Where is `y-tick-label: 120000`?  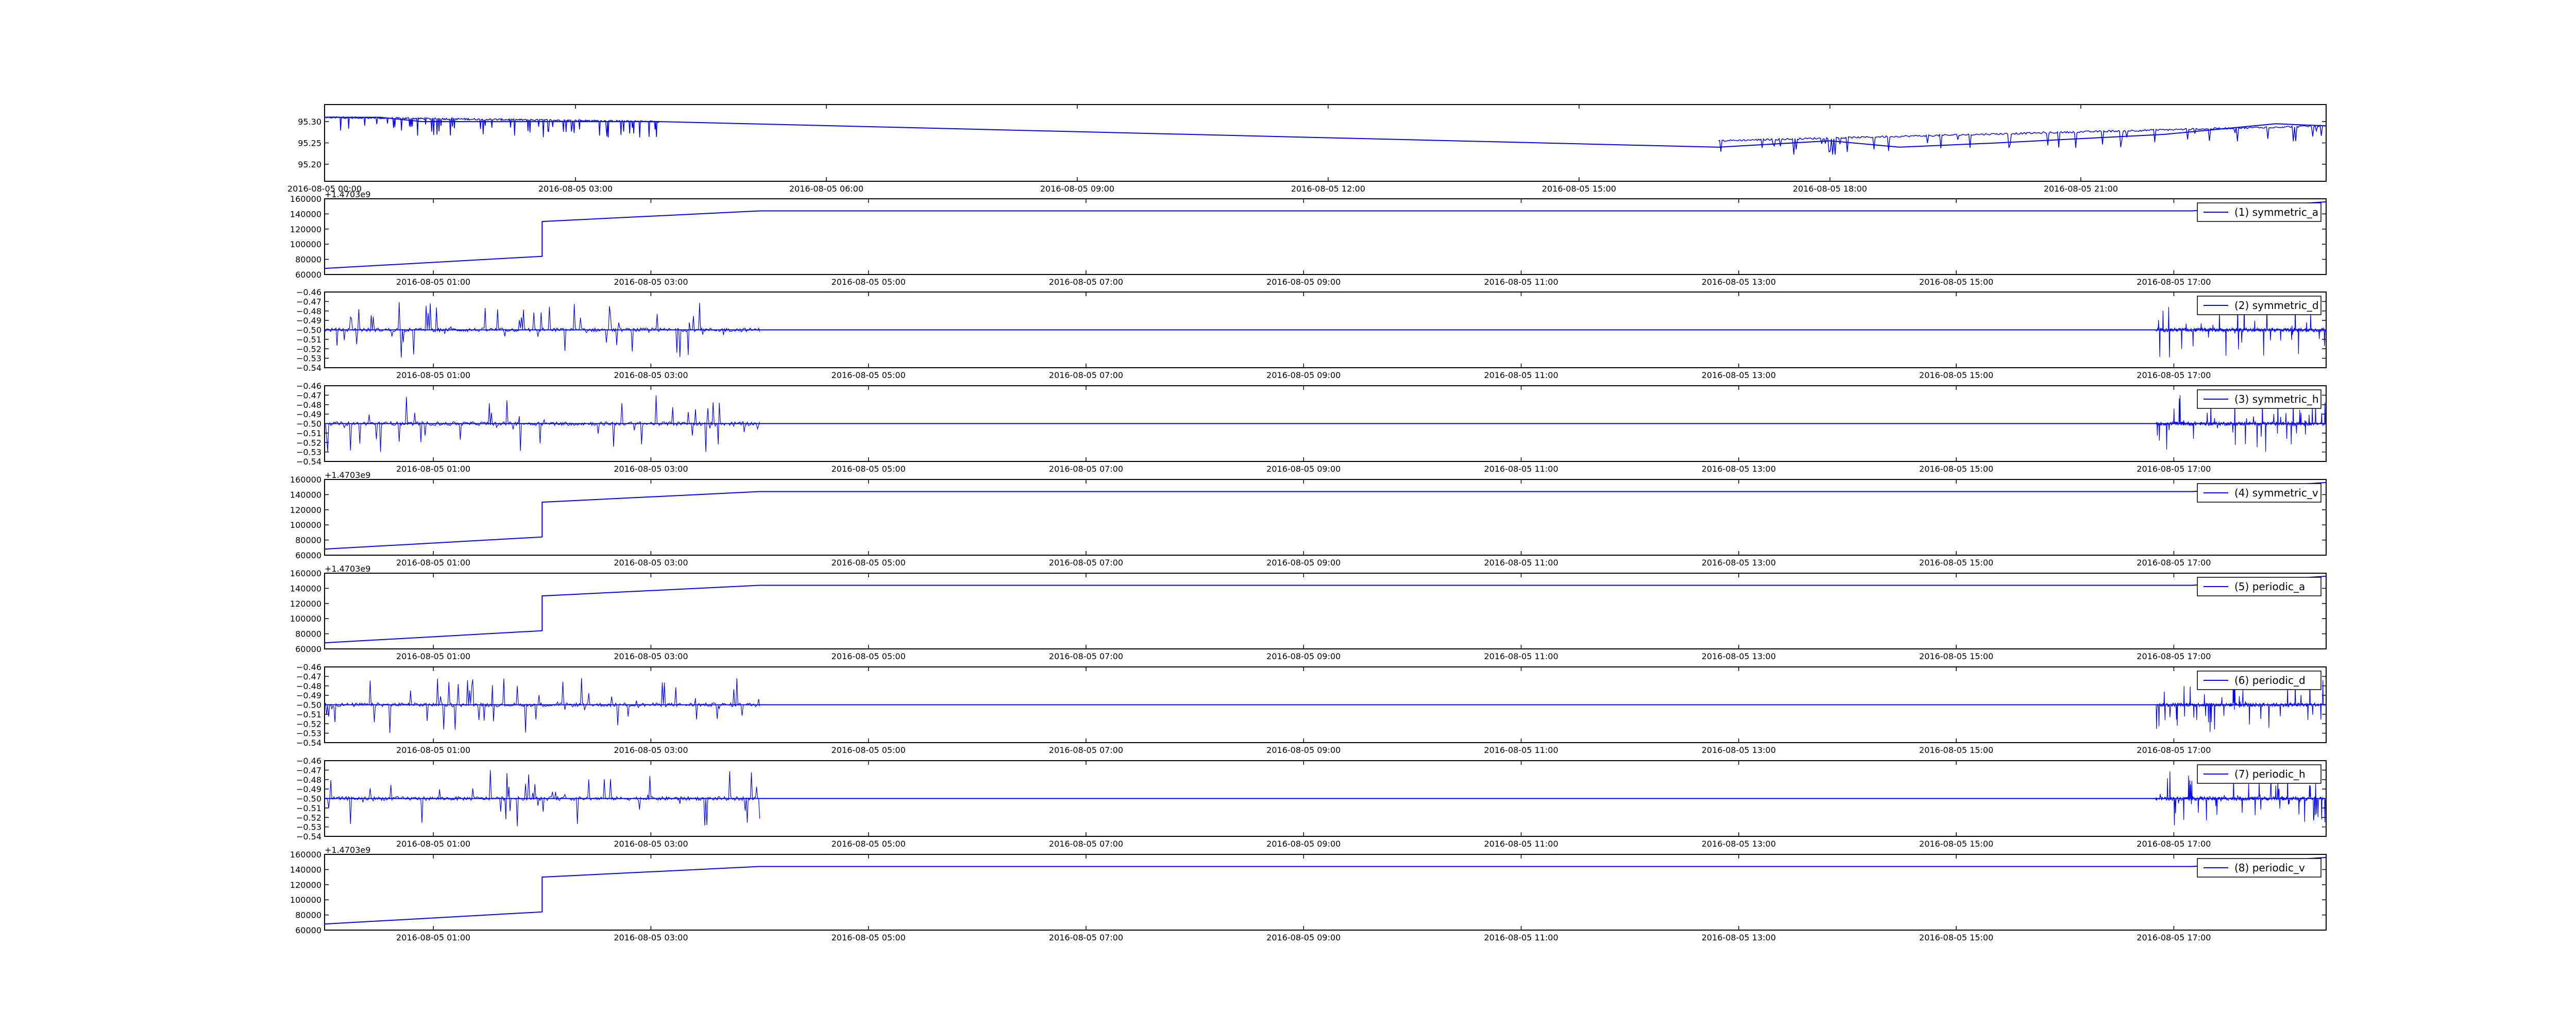
y-tick-label: 120000 is located at coordinates (305, 229).